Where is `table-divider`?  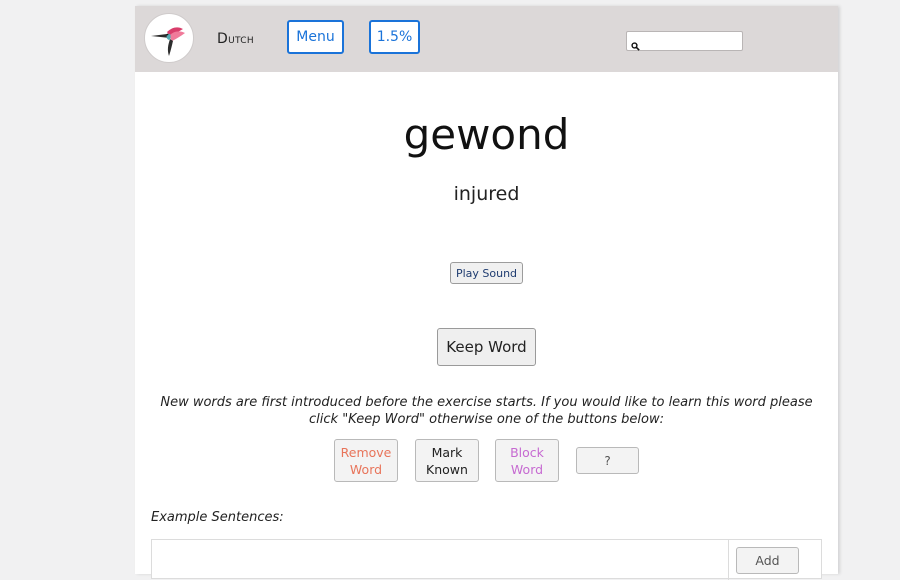
table-divider is located at coordinates (728, 560).